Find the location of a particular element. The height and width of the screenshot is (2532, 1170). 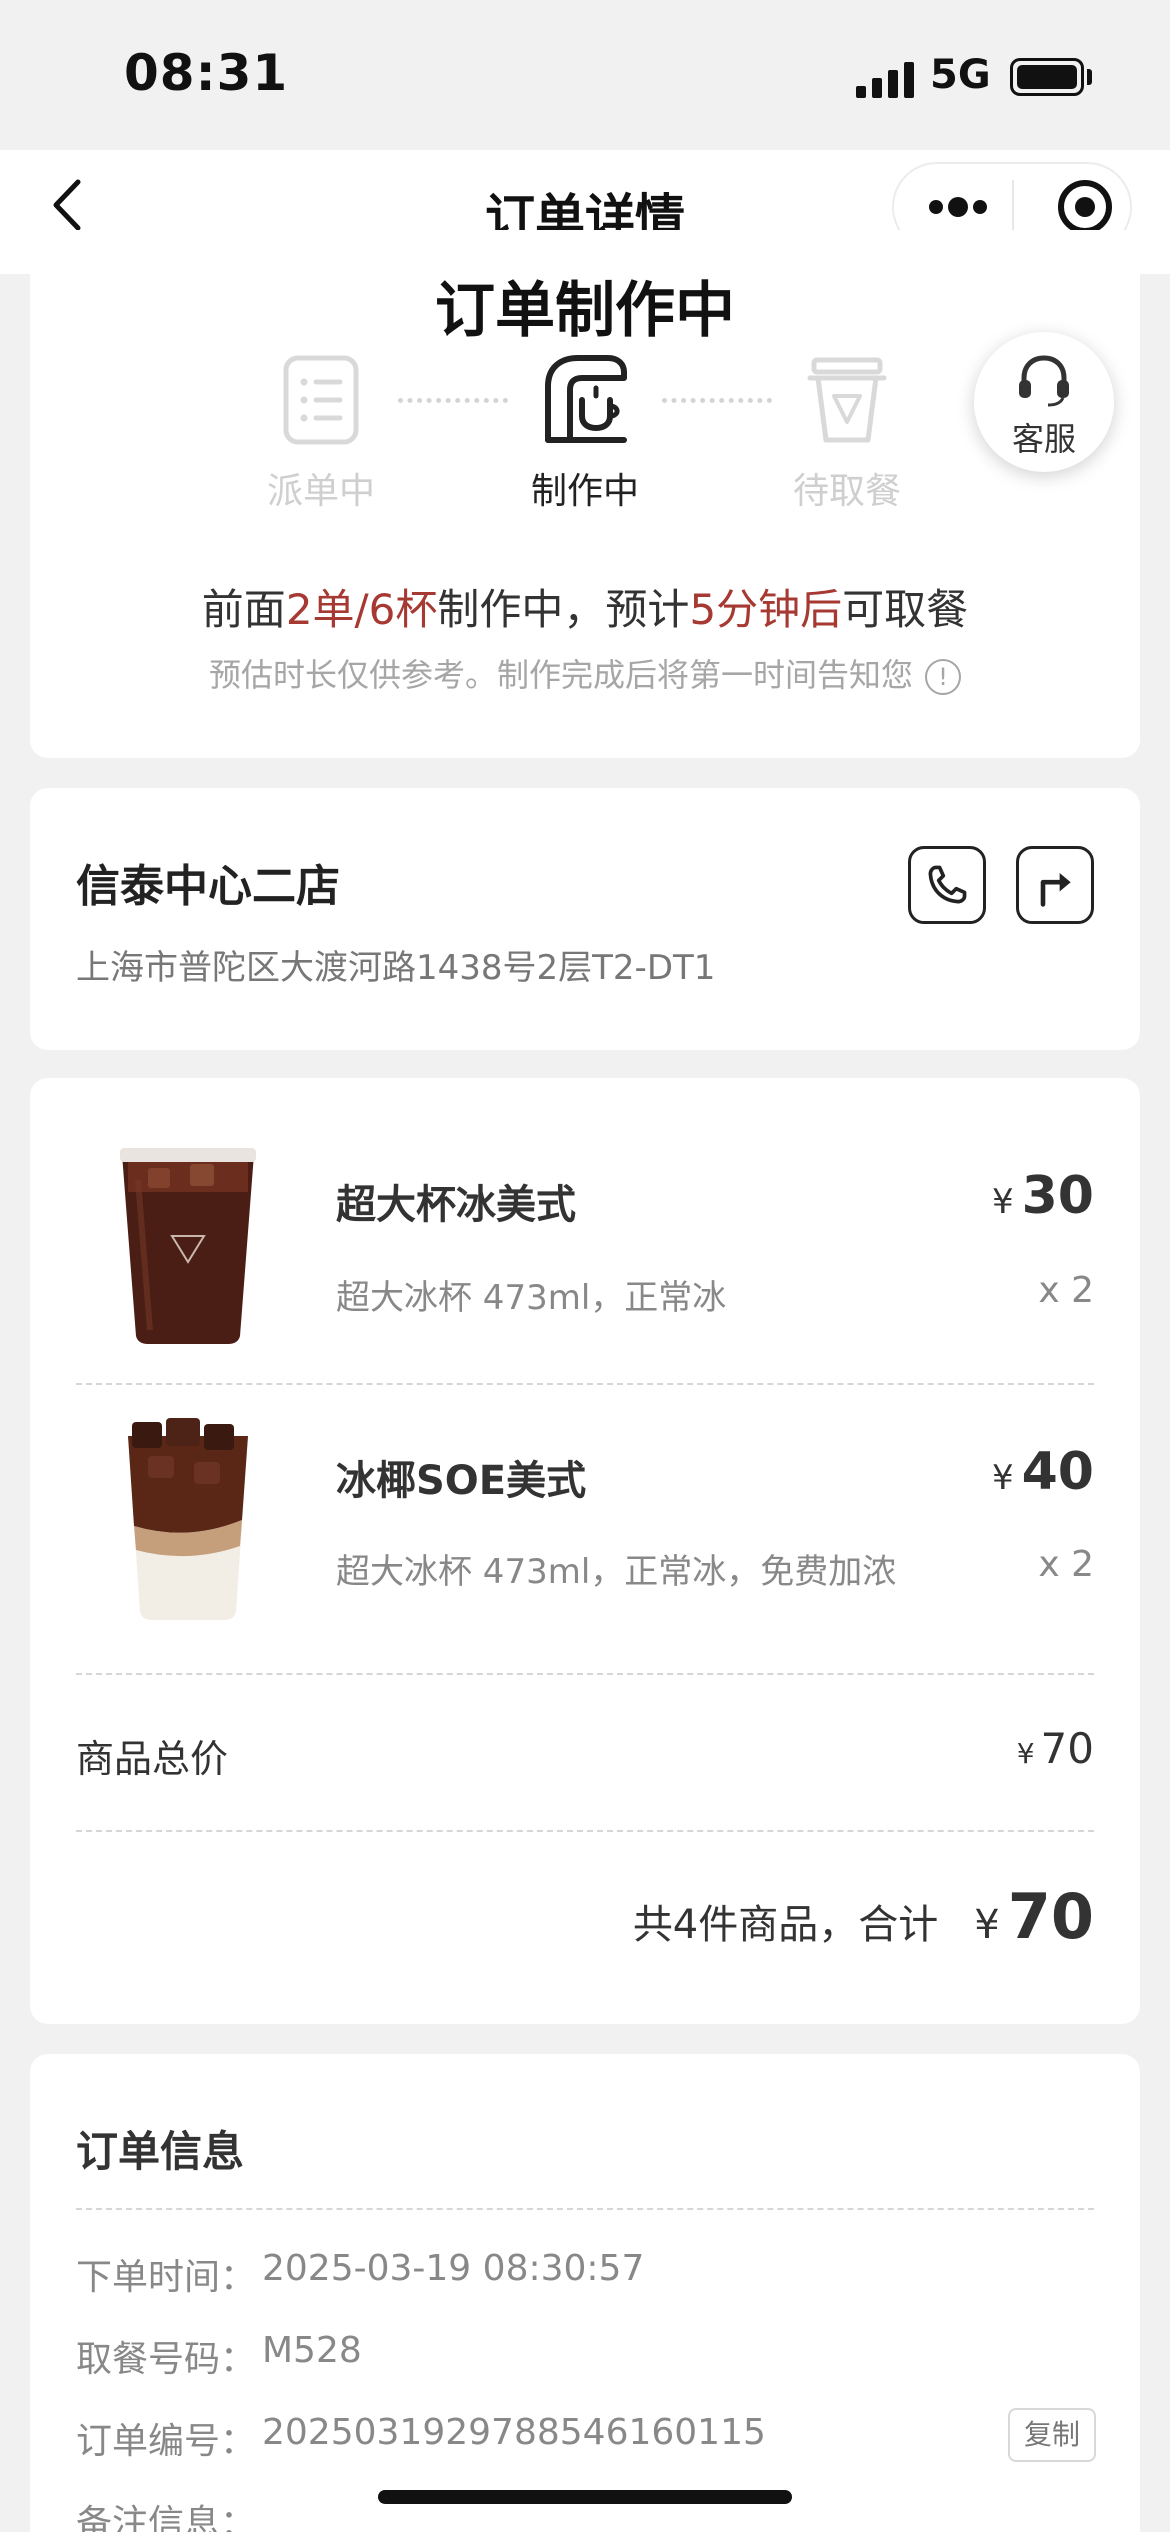

more-icon is located at coordinates (958, 207).